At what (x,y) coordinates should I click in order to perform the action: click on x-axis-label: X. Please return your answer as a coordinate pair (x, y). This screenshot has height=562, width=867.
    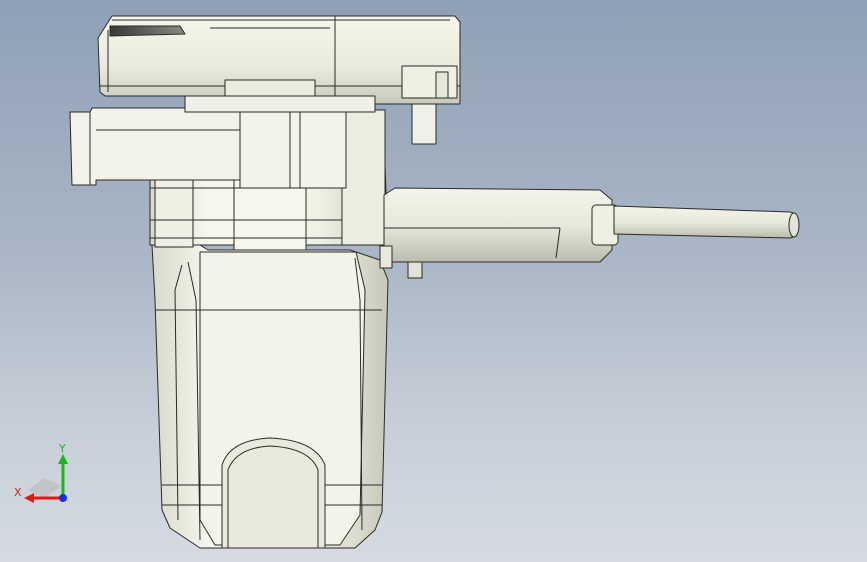
    Looking at the image, I should click on (18, 492).